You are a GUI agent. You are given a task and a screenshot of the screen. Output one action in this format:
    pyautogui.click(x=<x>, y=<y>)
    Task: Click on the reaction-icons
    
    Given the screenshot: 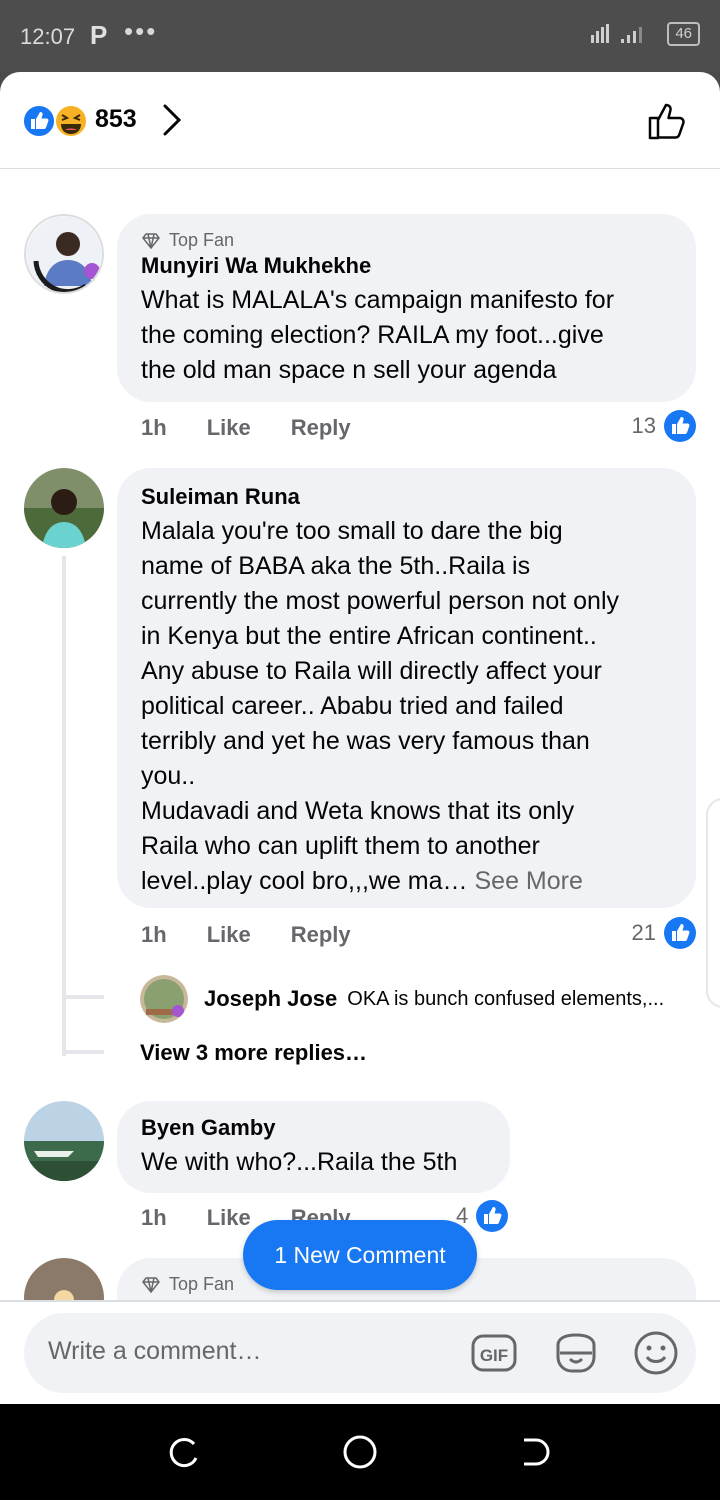 What is the action you would take?
    pyautogui.click(x=57, y=121)
    